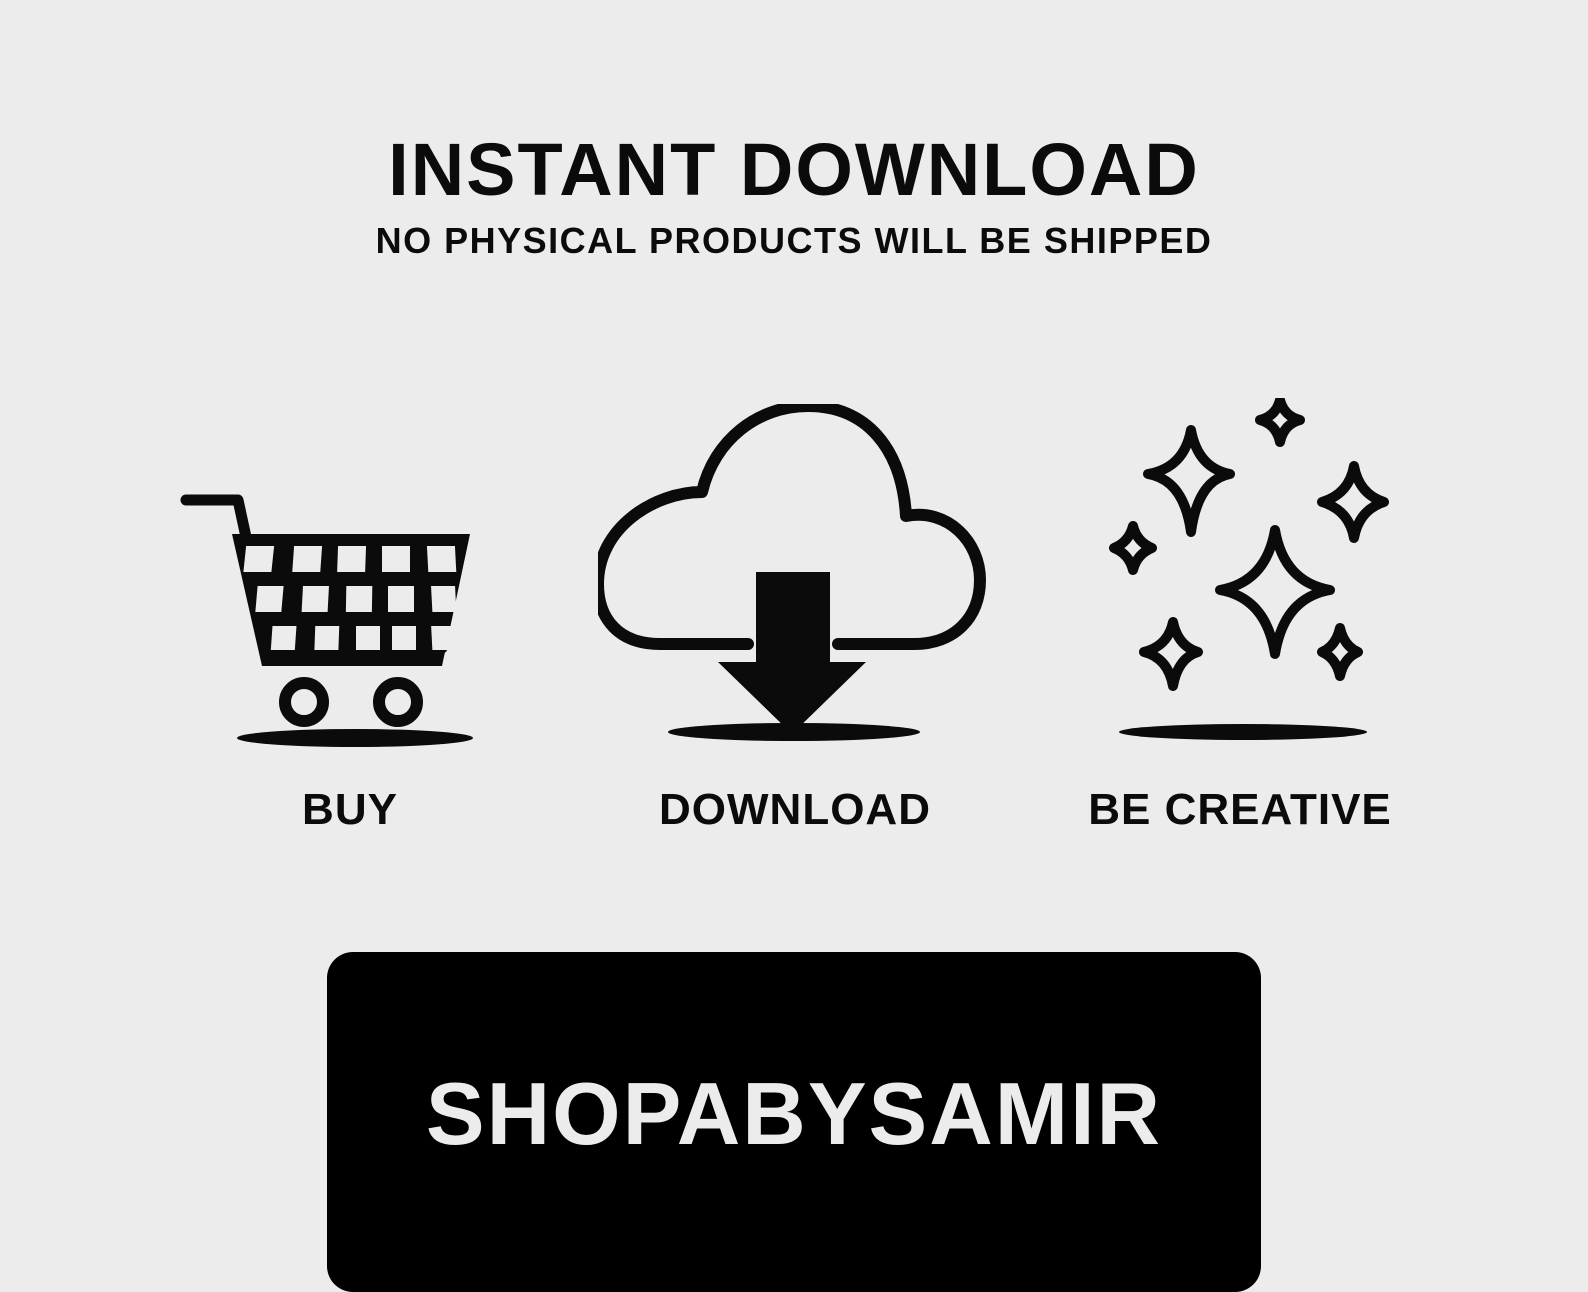  Describe the element at coordinates (794, 1113) in the screenshot. I see `brand-name: SHOPABYSAMIR` at that location.